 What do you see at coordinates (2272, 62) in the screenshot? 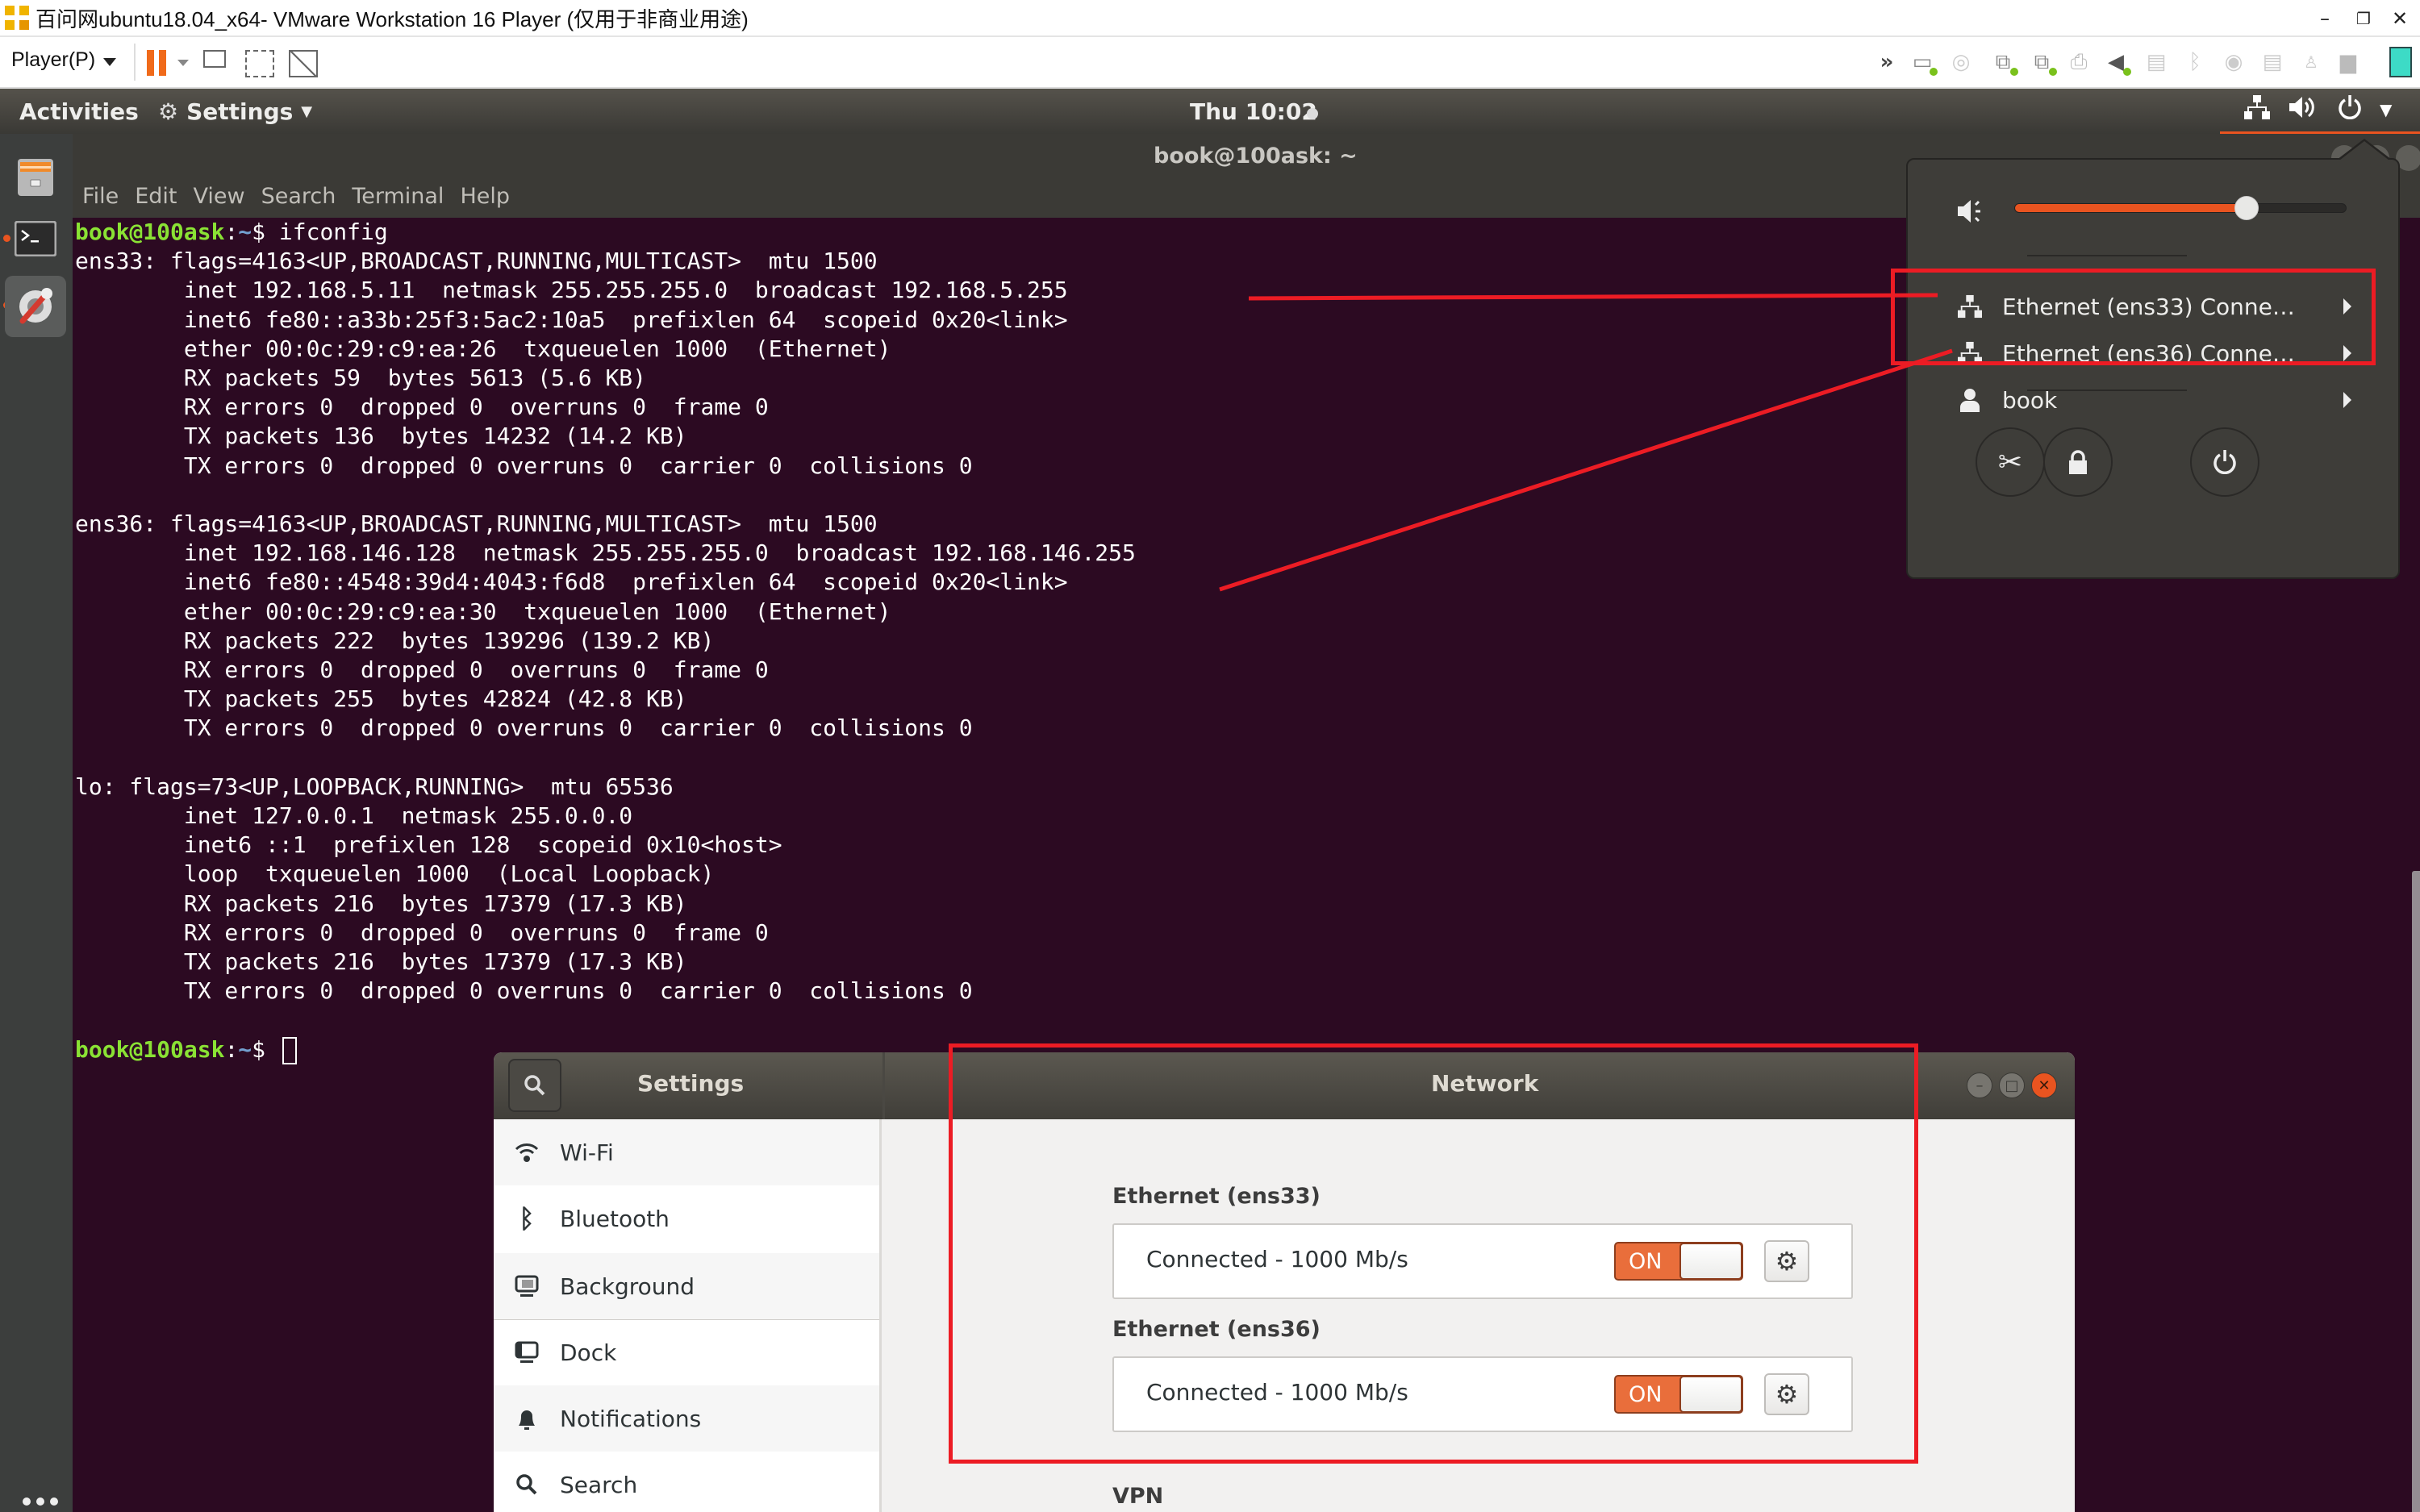
I see `floppy-2-icon: ▤` at bounding box center [2272, 62].